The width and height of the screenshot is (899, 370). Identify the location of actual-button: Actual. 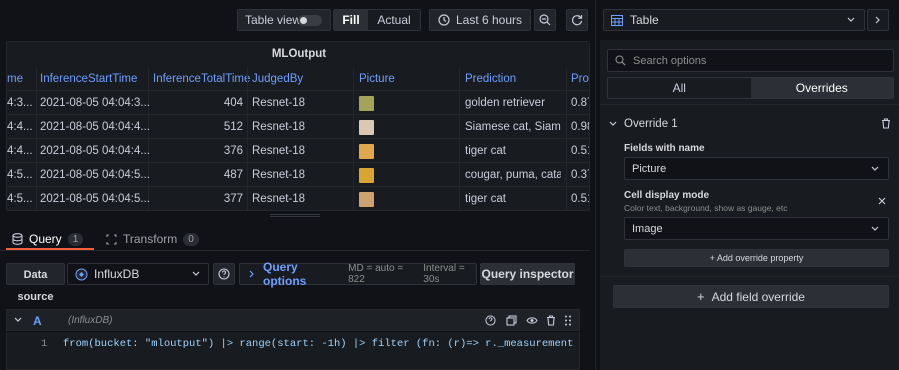
(394, 20).